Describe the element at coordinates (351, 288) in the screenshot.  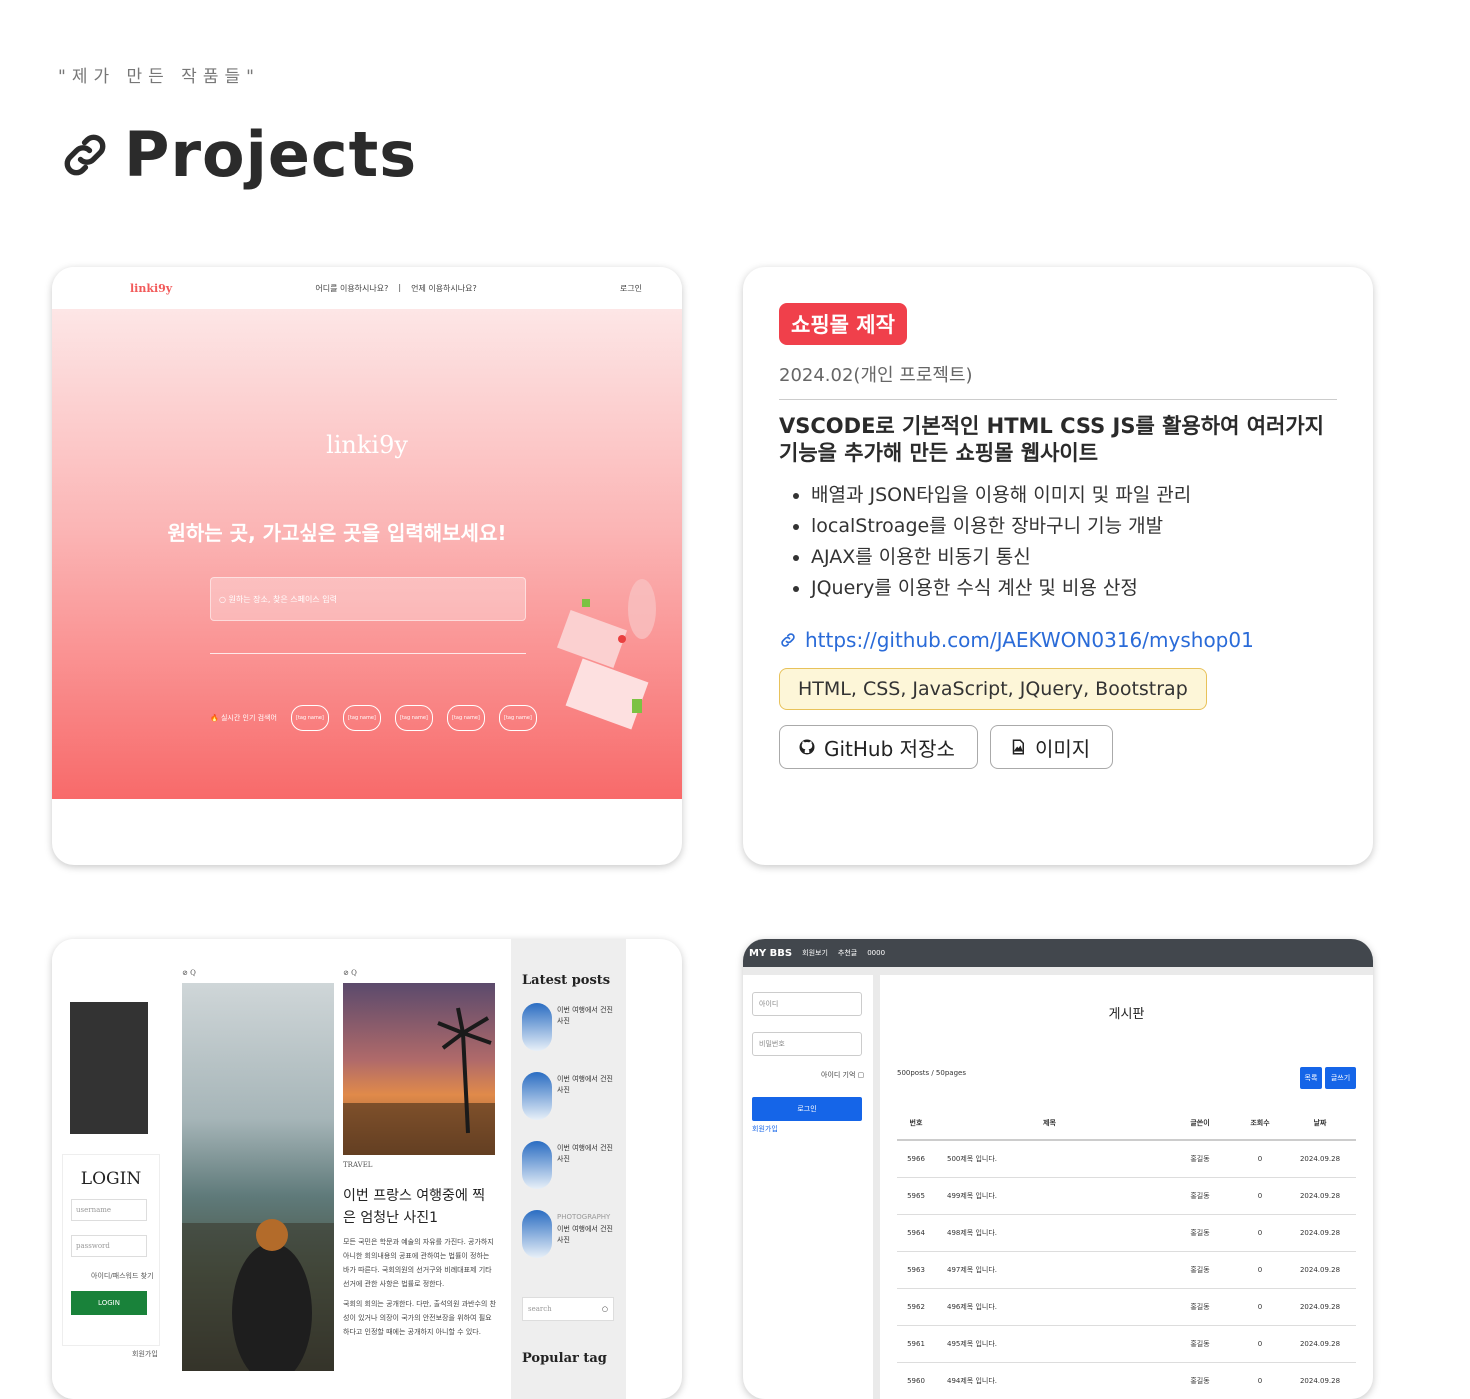
I see `mock-nav-item: 어디를 이용하시나요?` at that location.